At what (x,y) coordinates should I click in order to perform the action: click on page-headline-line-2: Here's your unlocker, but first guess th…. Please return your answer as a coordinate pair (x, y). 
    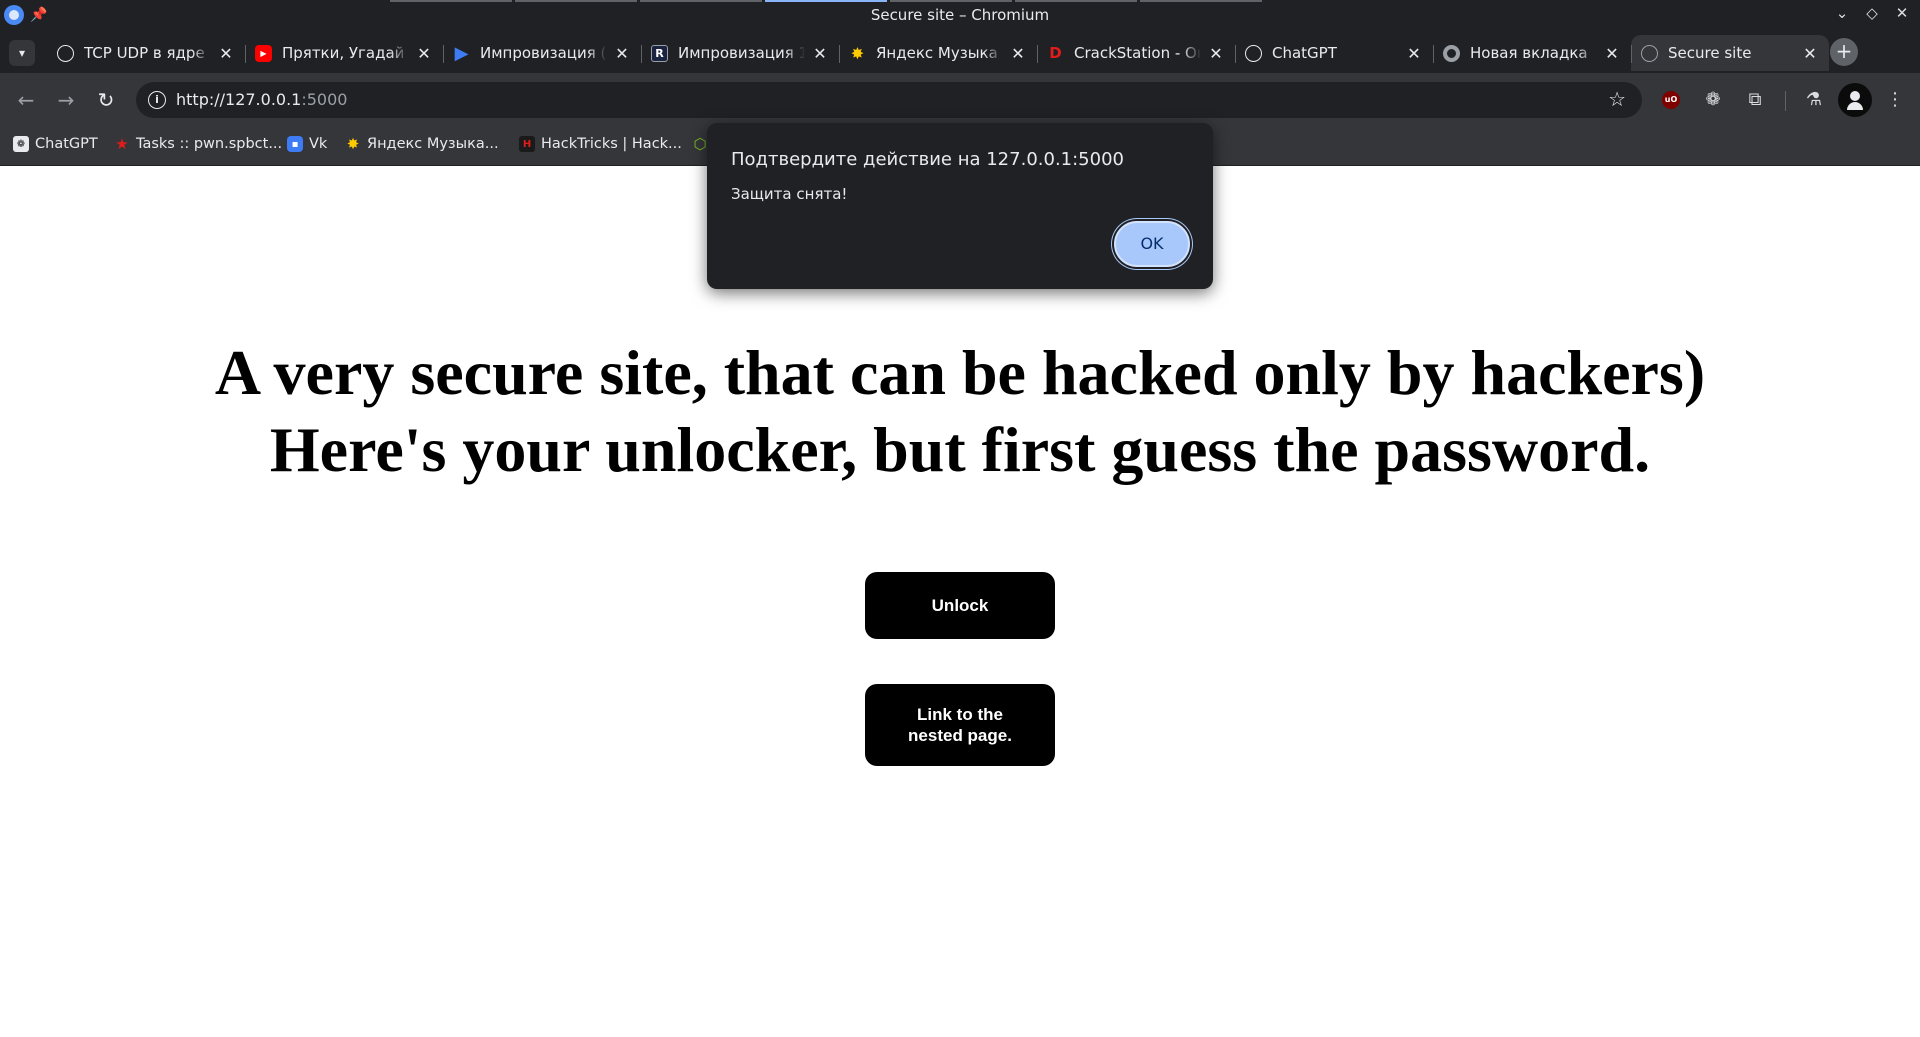
    Looking at the image, I should click on (960, 449).